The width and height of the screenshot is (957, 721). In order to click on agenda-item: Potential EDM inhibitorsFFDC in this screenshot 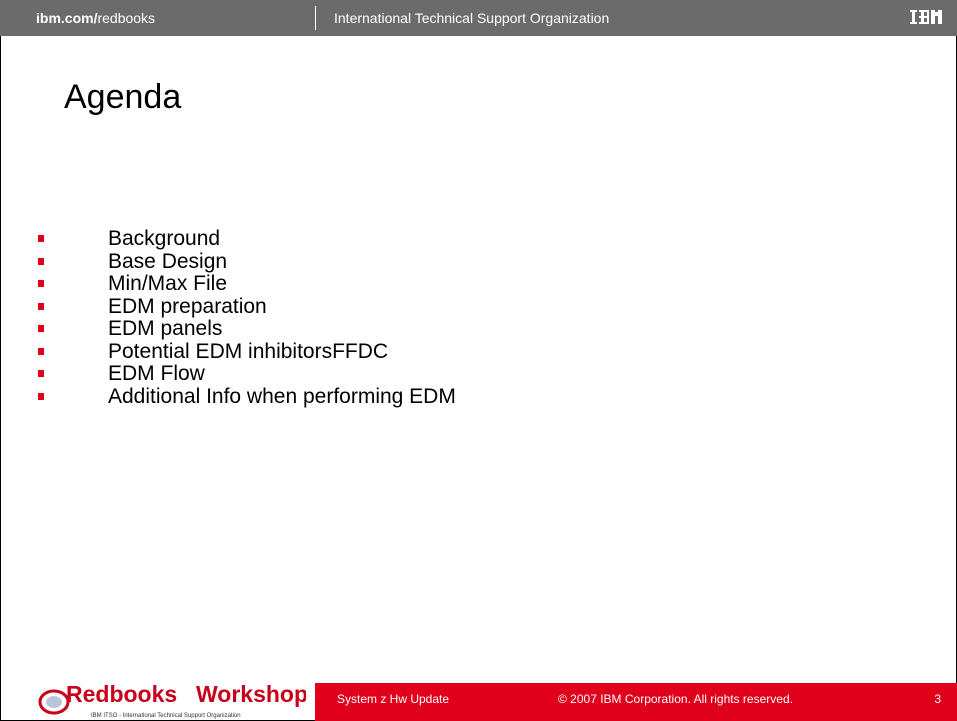, I will do `click(247, 351)`.